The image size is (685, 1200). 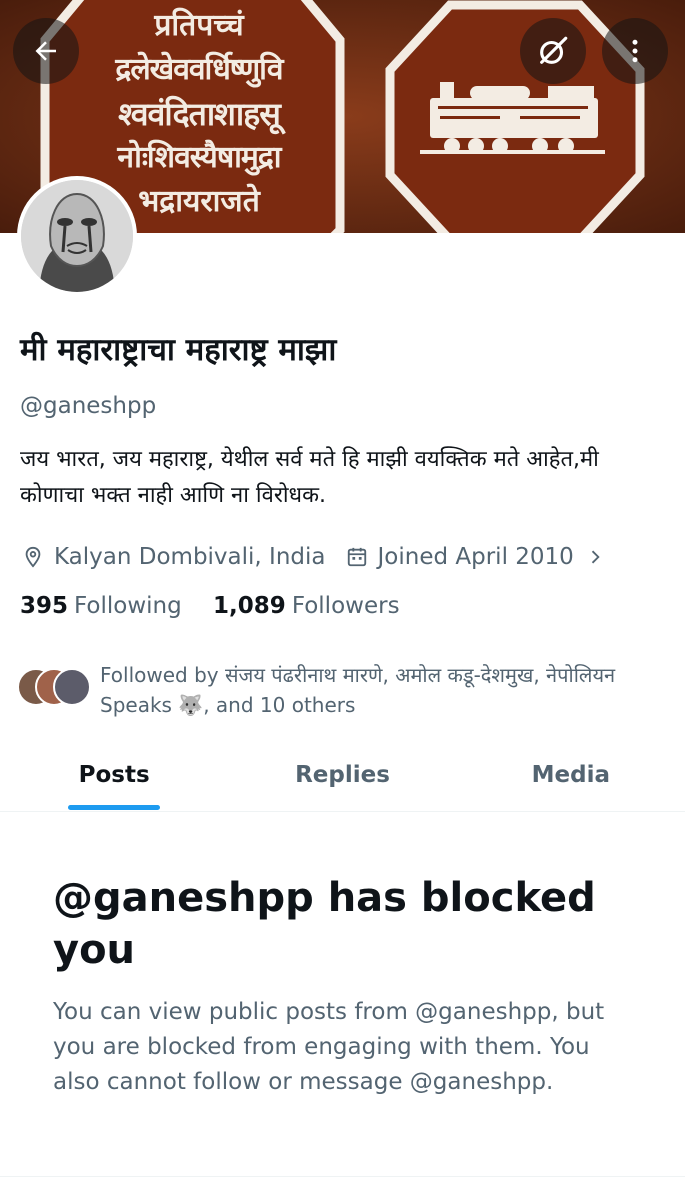 I want to click on tab-label: Replies, so click(x=342, y=775).